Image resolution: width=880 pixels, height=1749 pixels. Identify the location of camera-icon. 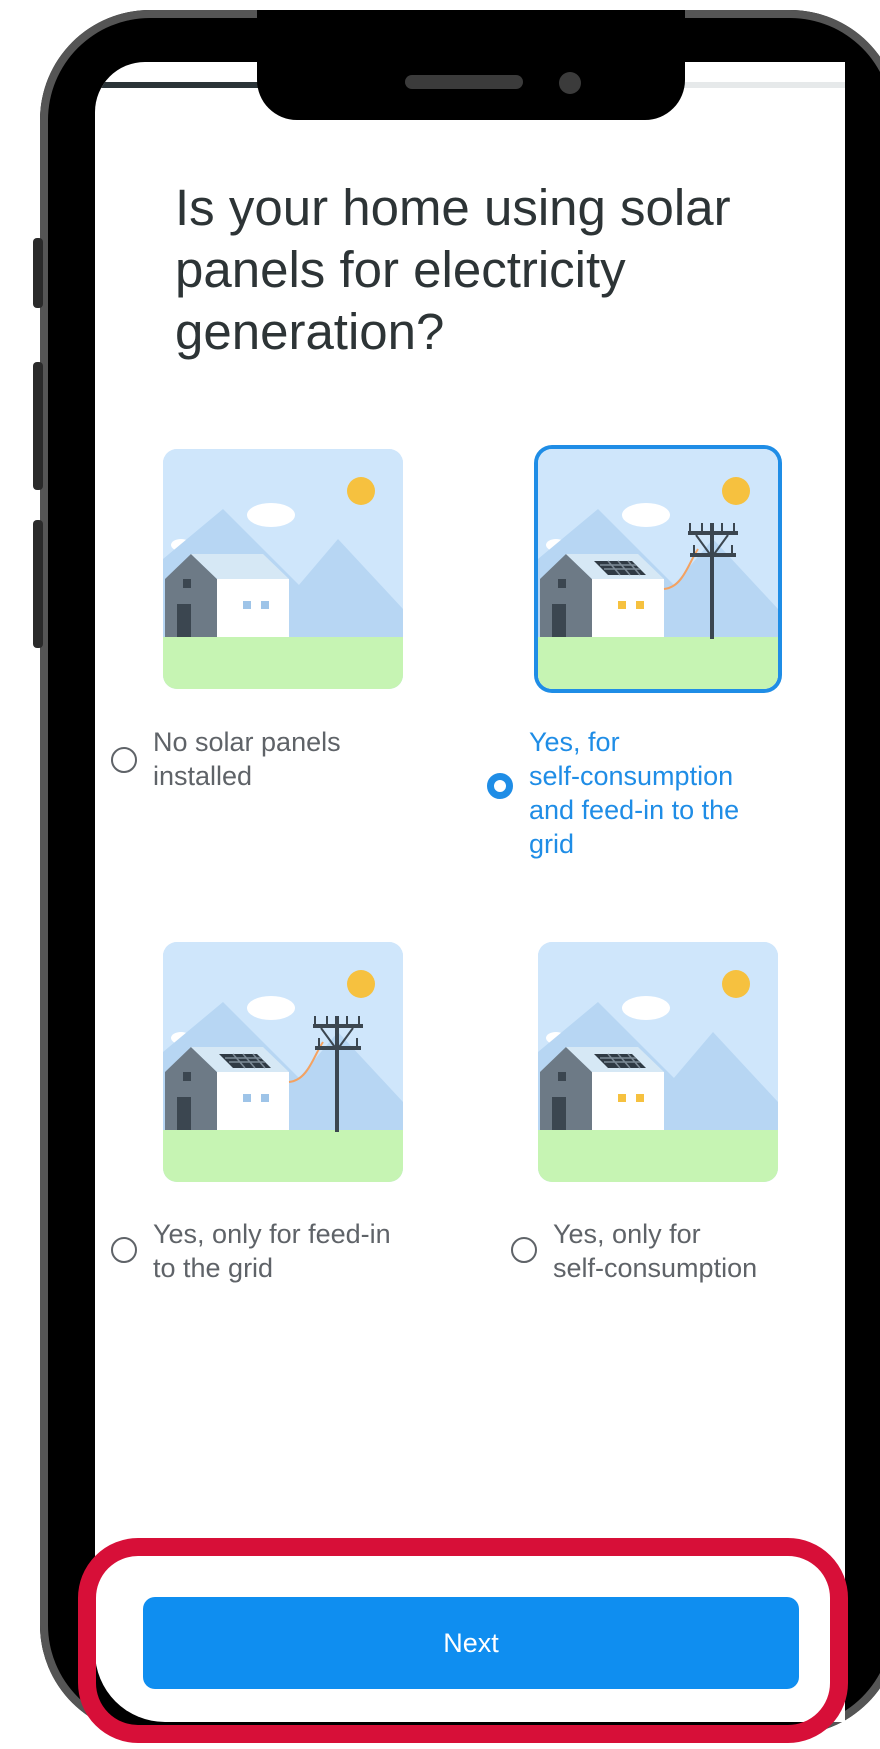
(570, 83).